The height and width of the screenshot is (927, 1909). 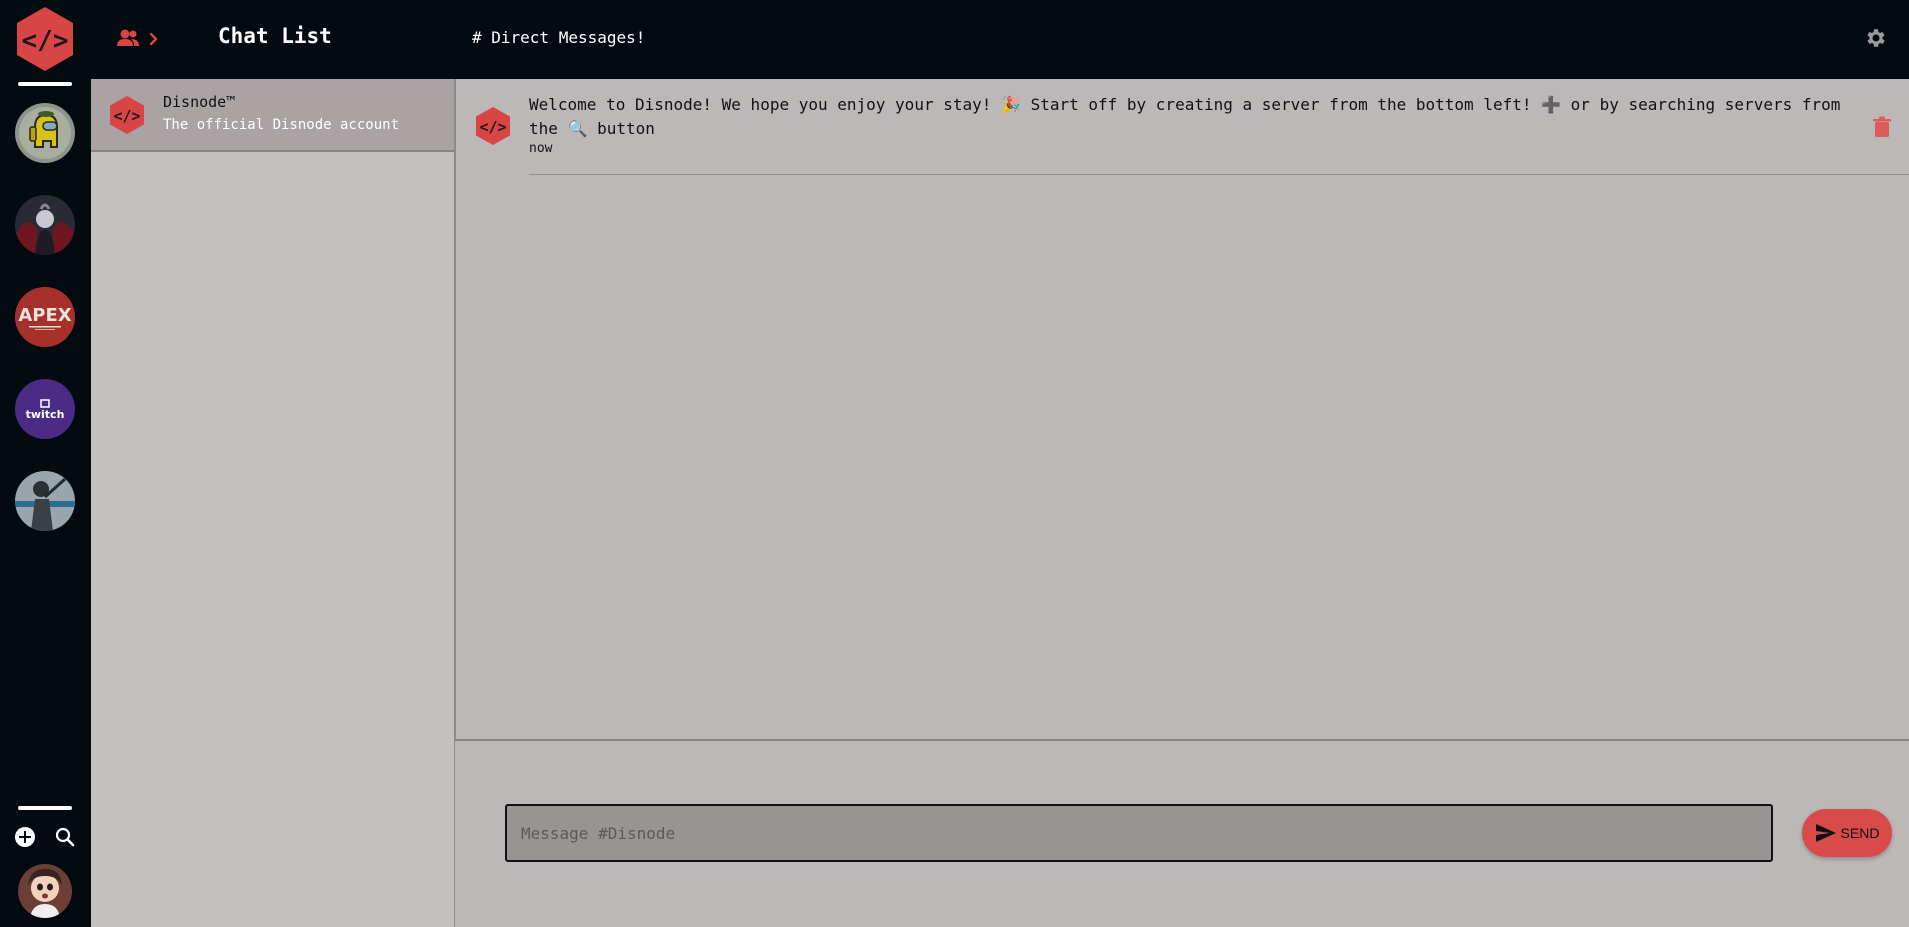 I want to click on apex-logo-text: APEX, so click(x=44, y=315).